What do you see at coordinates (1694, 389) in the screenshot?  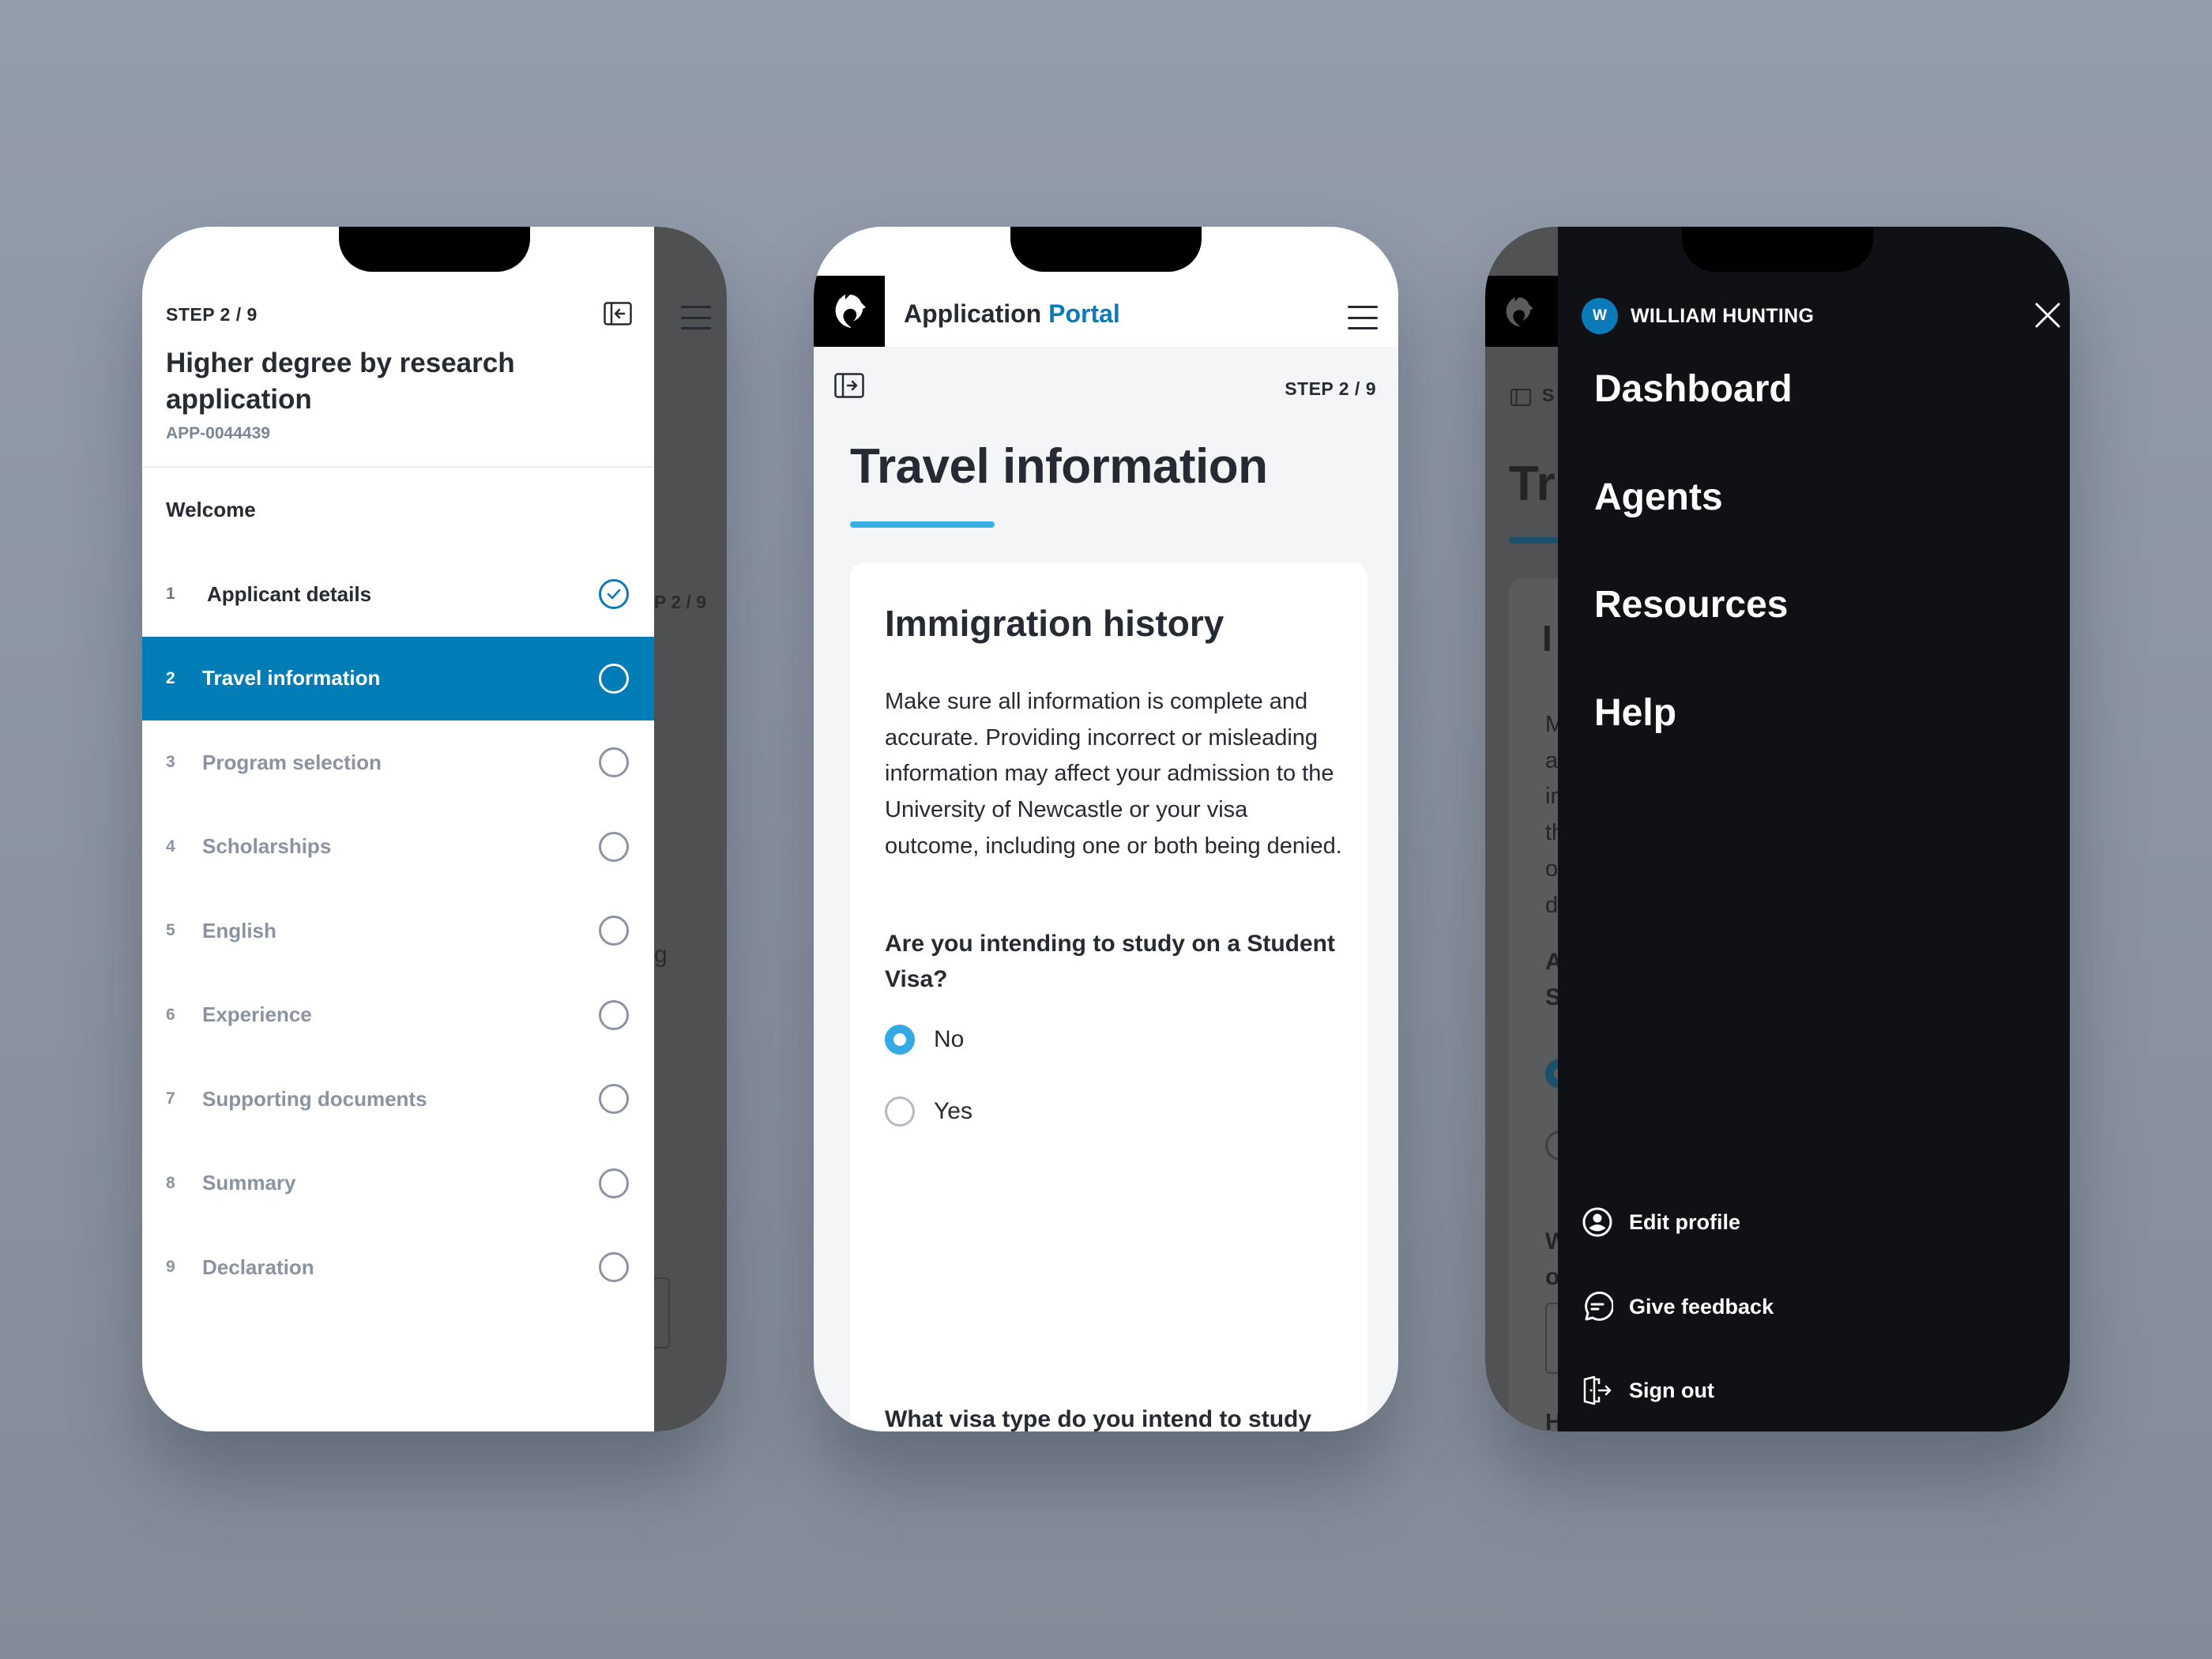 I see `nav-item-dashboard: Dashboard` at bounding box center [1694, 389].